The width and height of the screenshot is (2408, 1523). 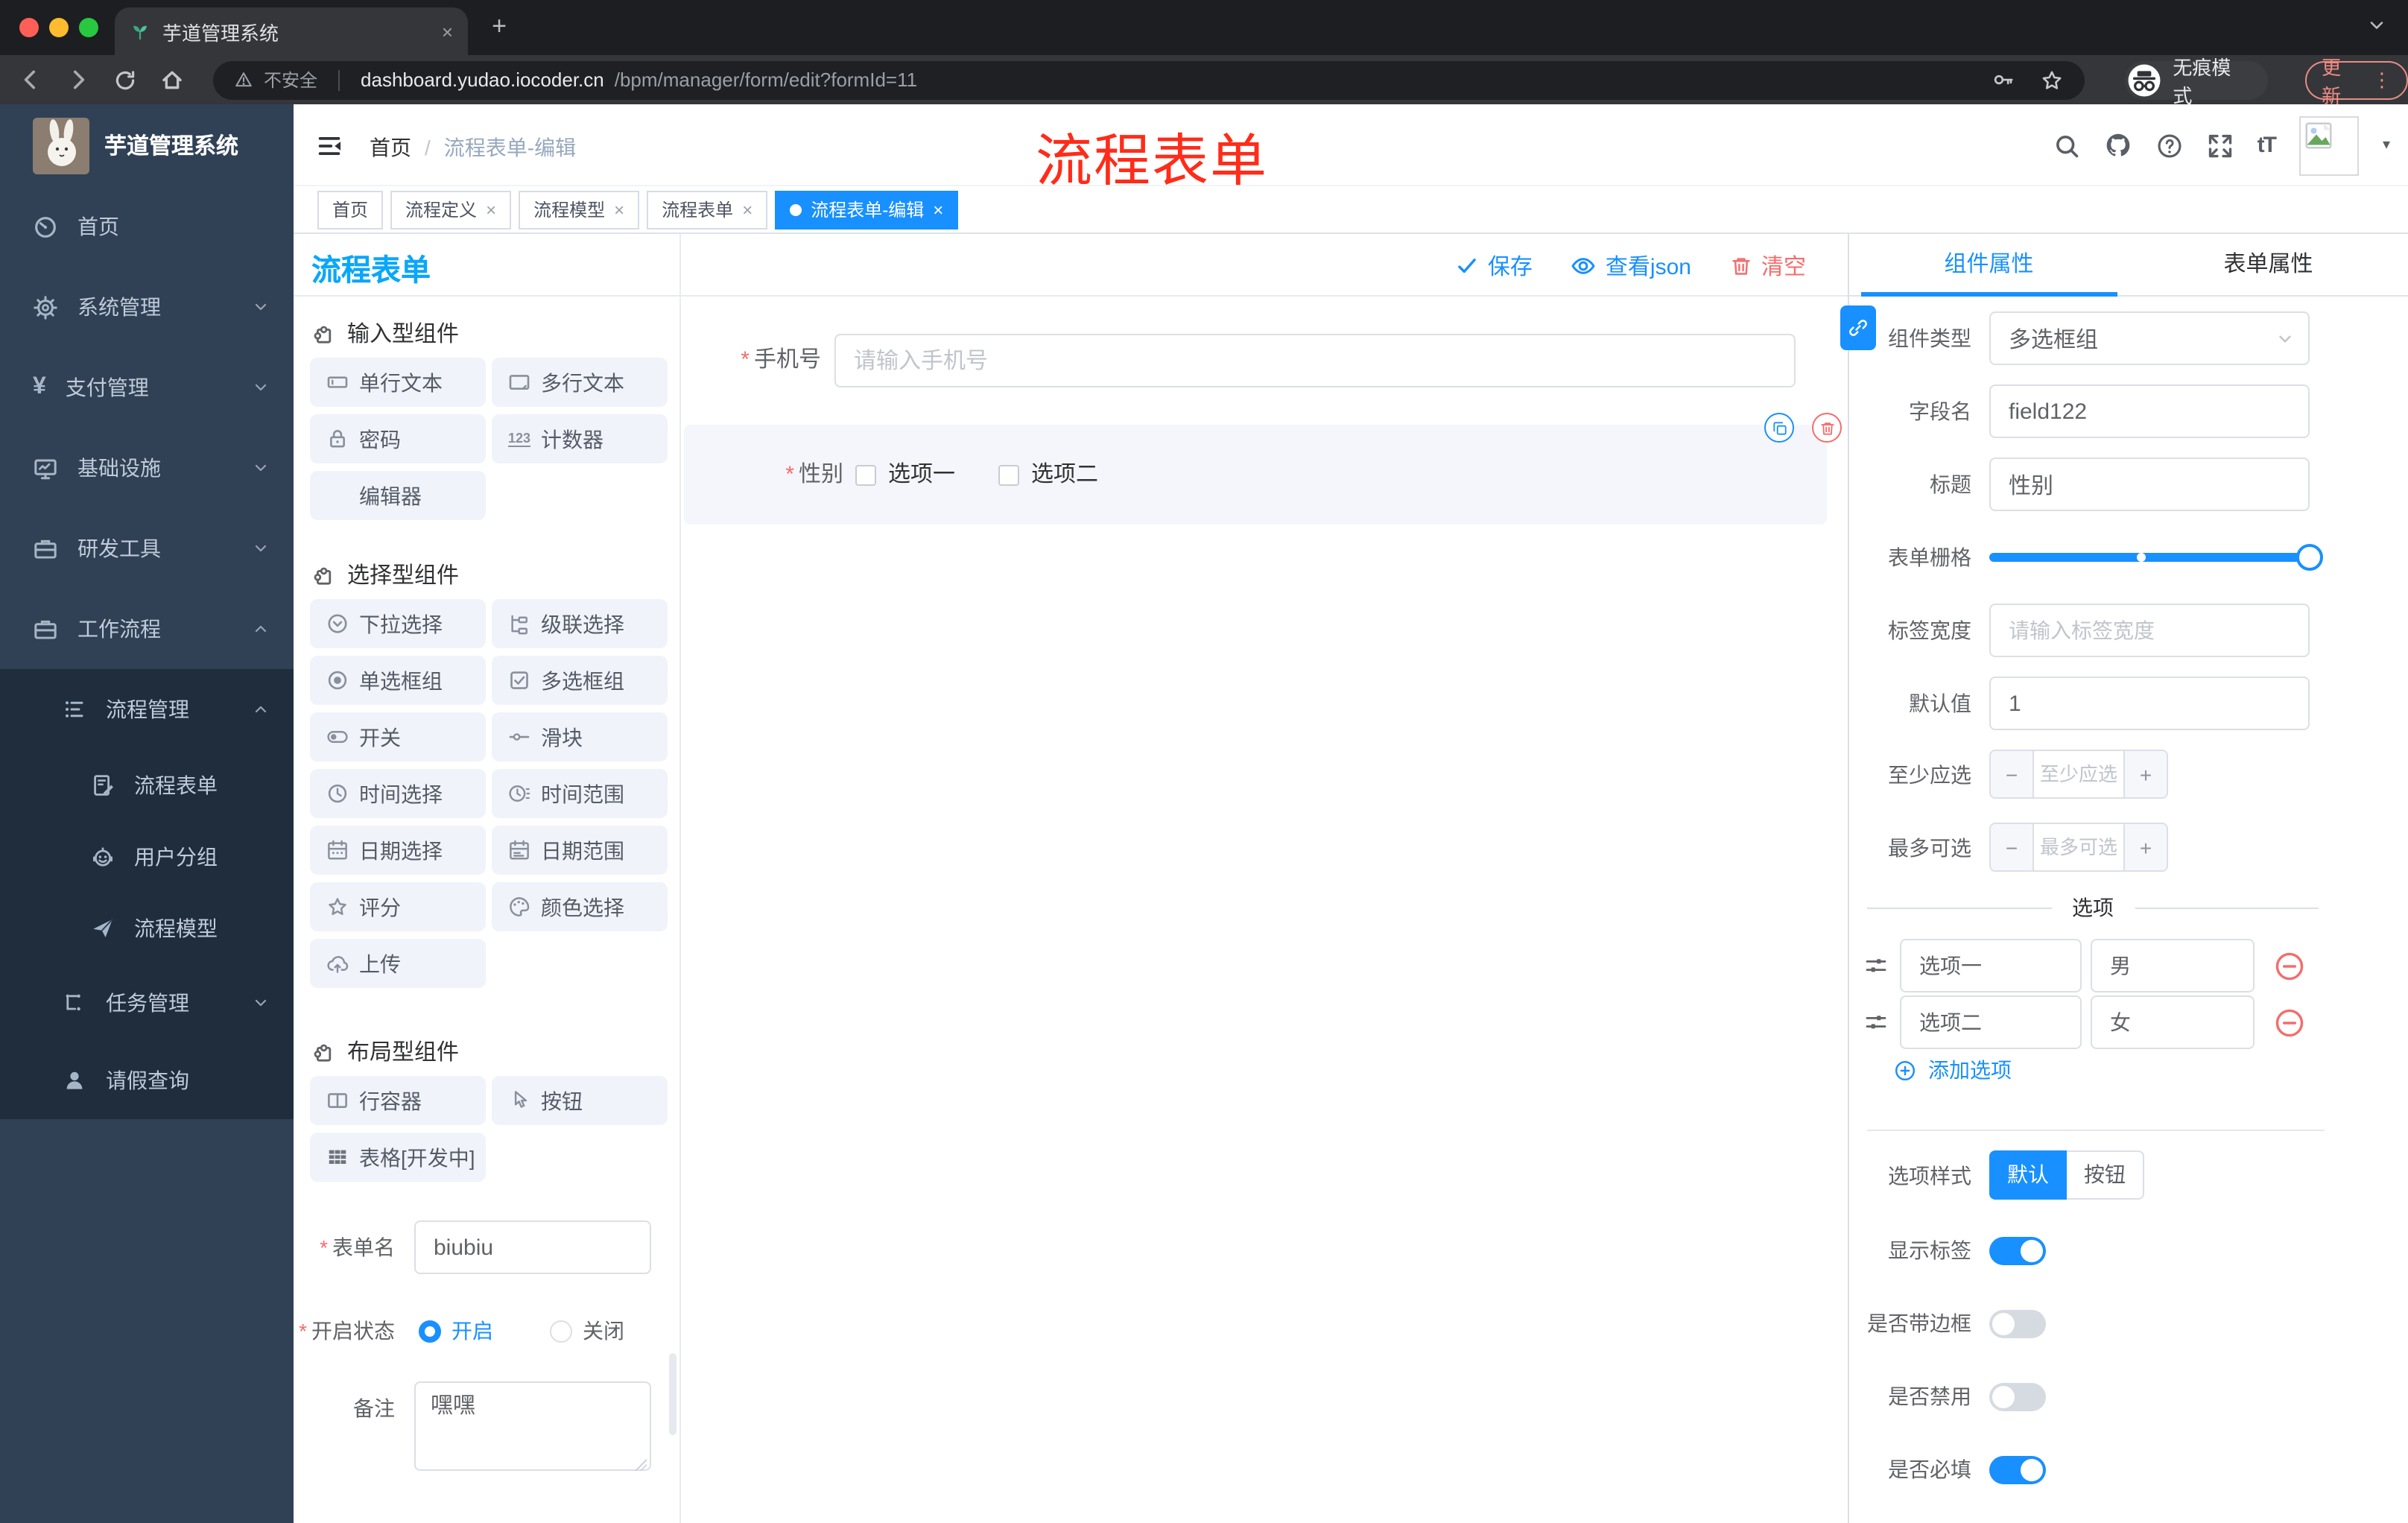 What do you see at coordinates (88, 28) in the screenshot?
I see `window-zoom-button` at bounding box center [88, 28].